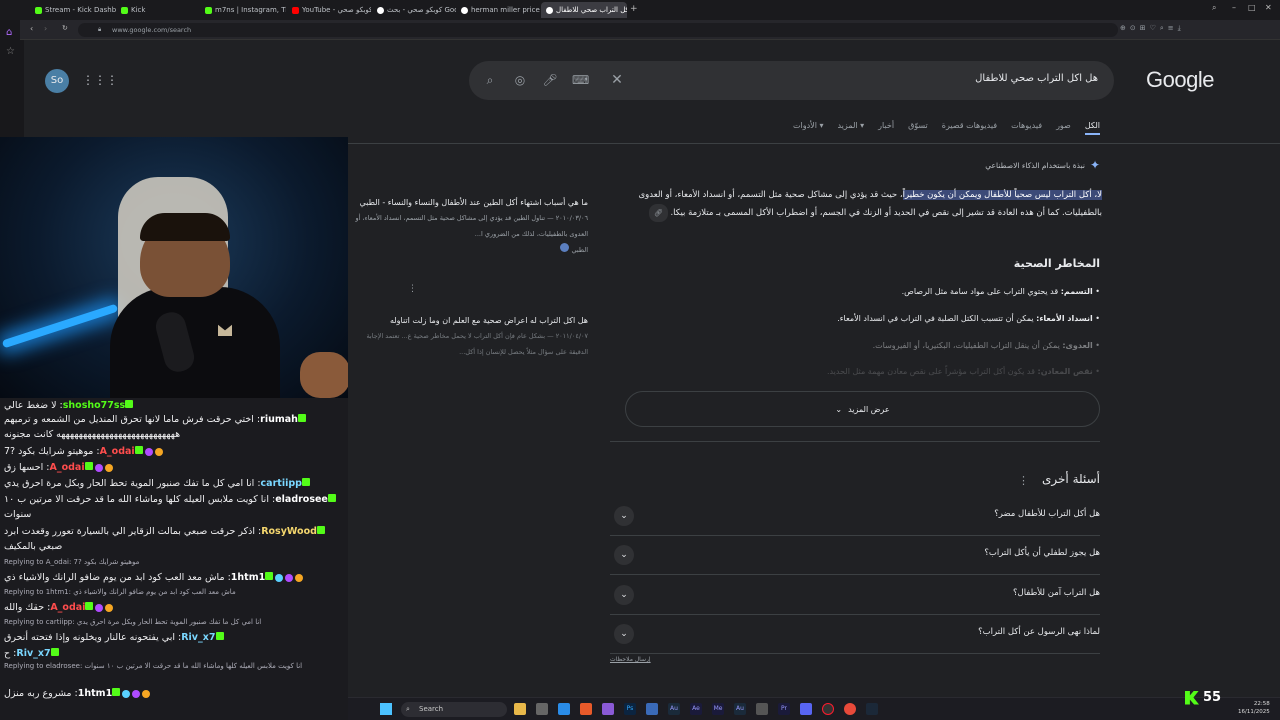 This screenshot has height=720, width=1280. Describe the element at coordinates (185, 227) in the screenshot. I see `streamer-hair` at that location.